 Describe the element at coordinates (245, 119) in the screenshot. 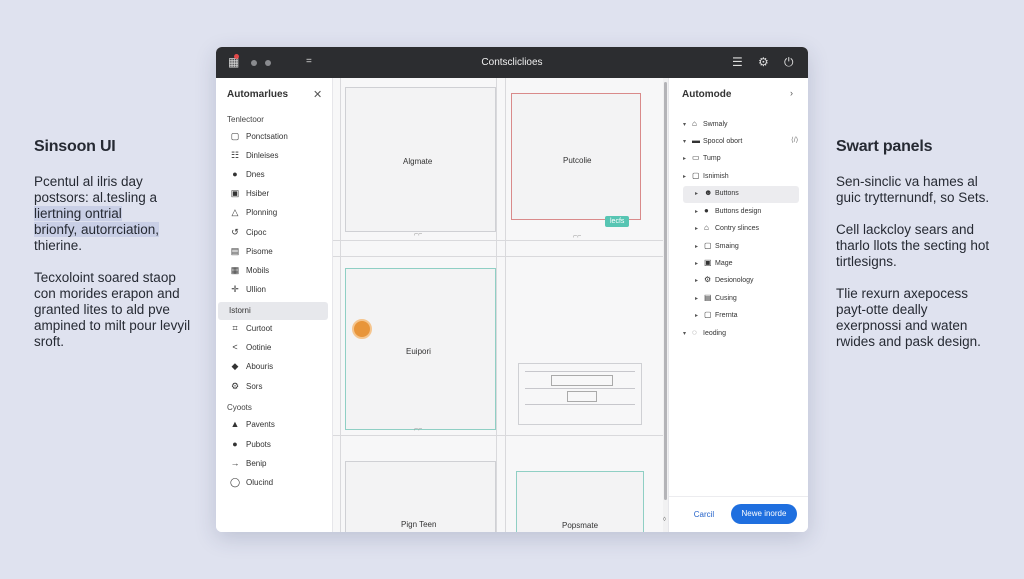

I see `section-label-top: Tenlectoor` at that location.